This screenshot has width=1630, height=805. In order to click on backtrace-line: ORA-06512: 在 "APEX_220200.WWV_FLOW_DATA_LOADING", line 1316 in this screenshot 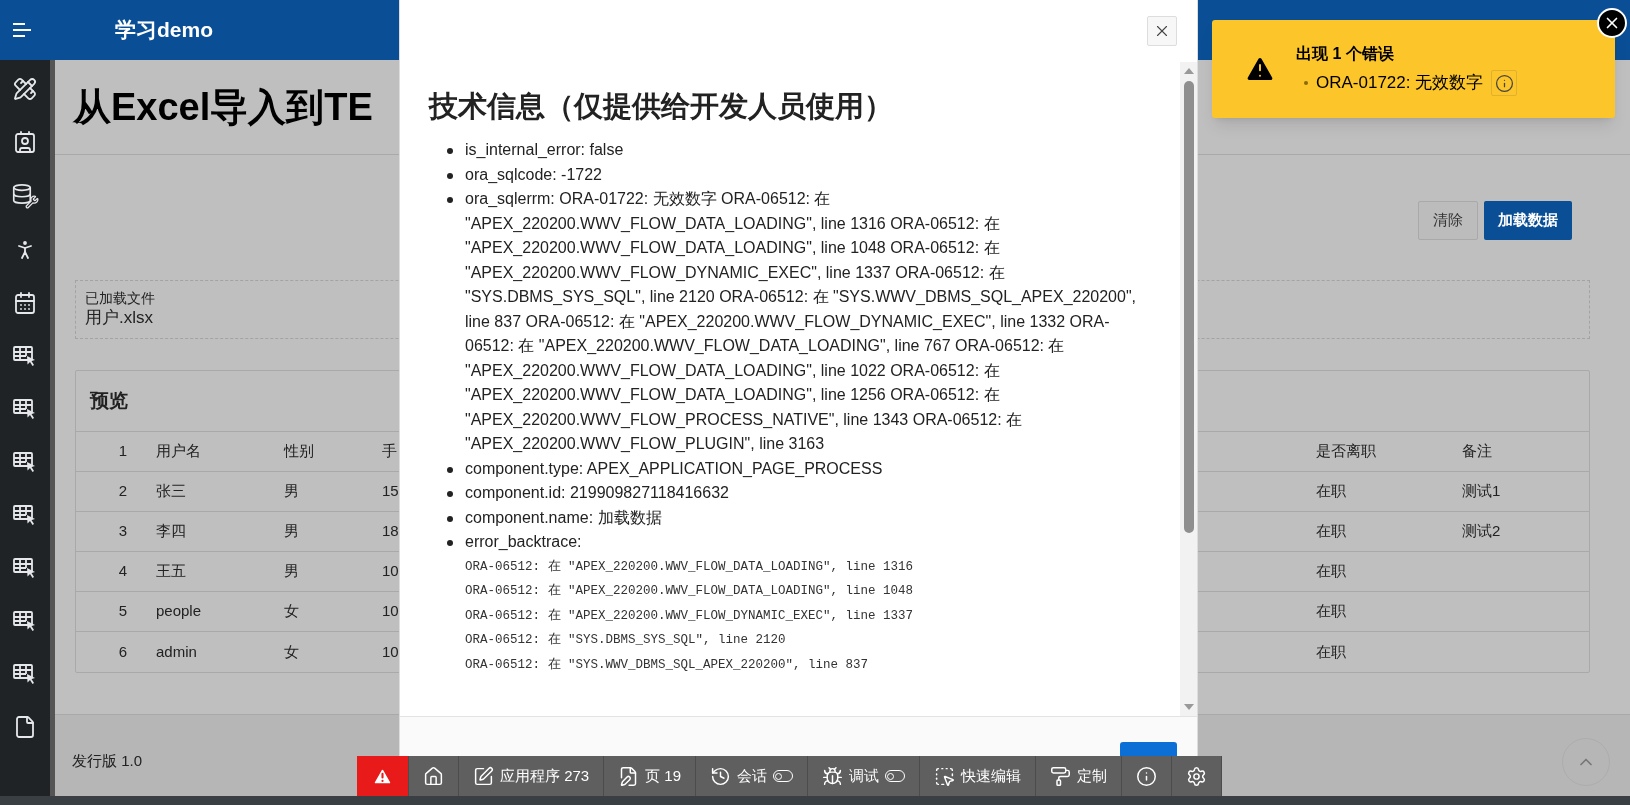, I will do `click(689, 567)`.